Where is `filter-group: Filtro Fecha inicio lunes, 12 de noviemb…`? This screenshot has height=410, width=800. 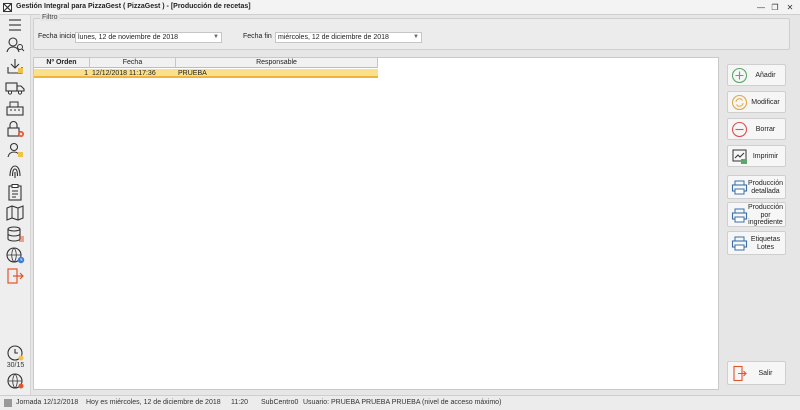 filter-group: Filtro Fecha inicio lunes, 12 de noviemb… is located at coordinates (411, 32).